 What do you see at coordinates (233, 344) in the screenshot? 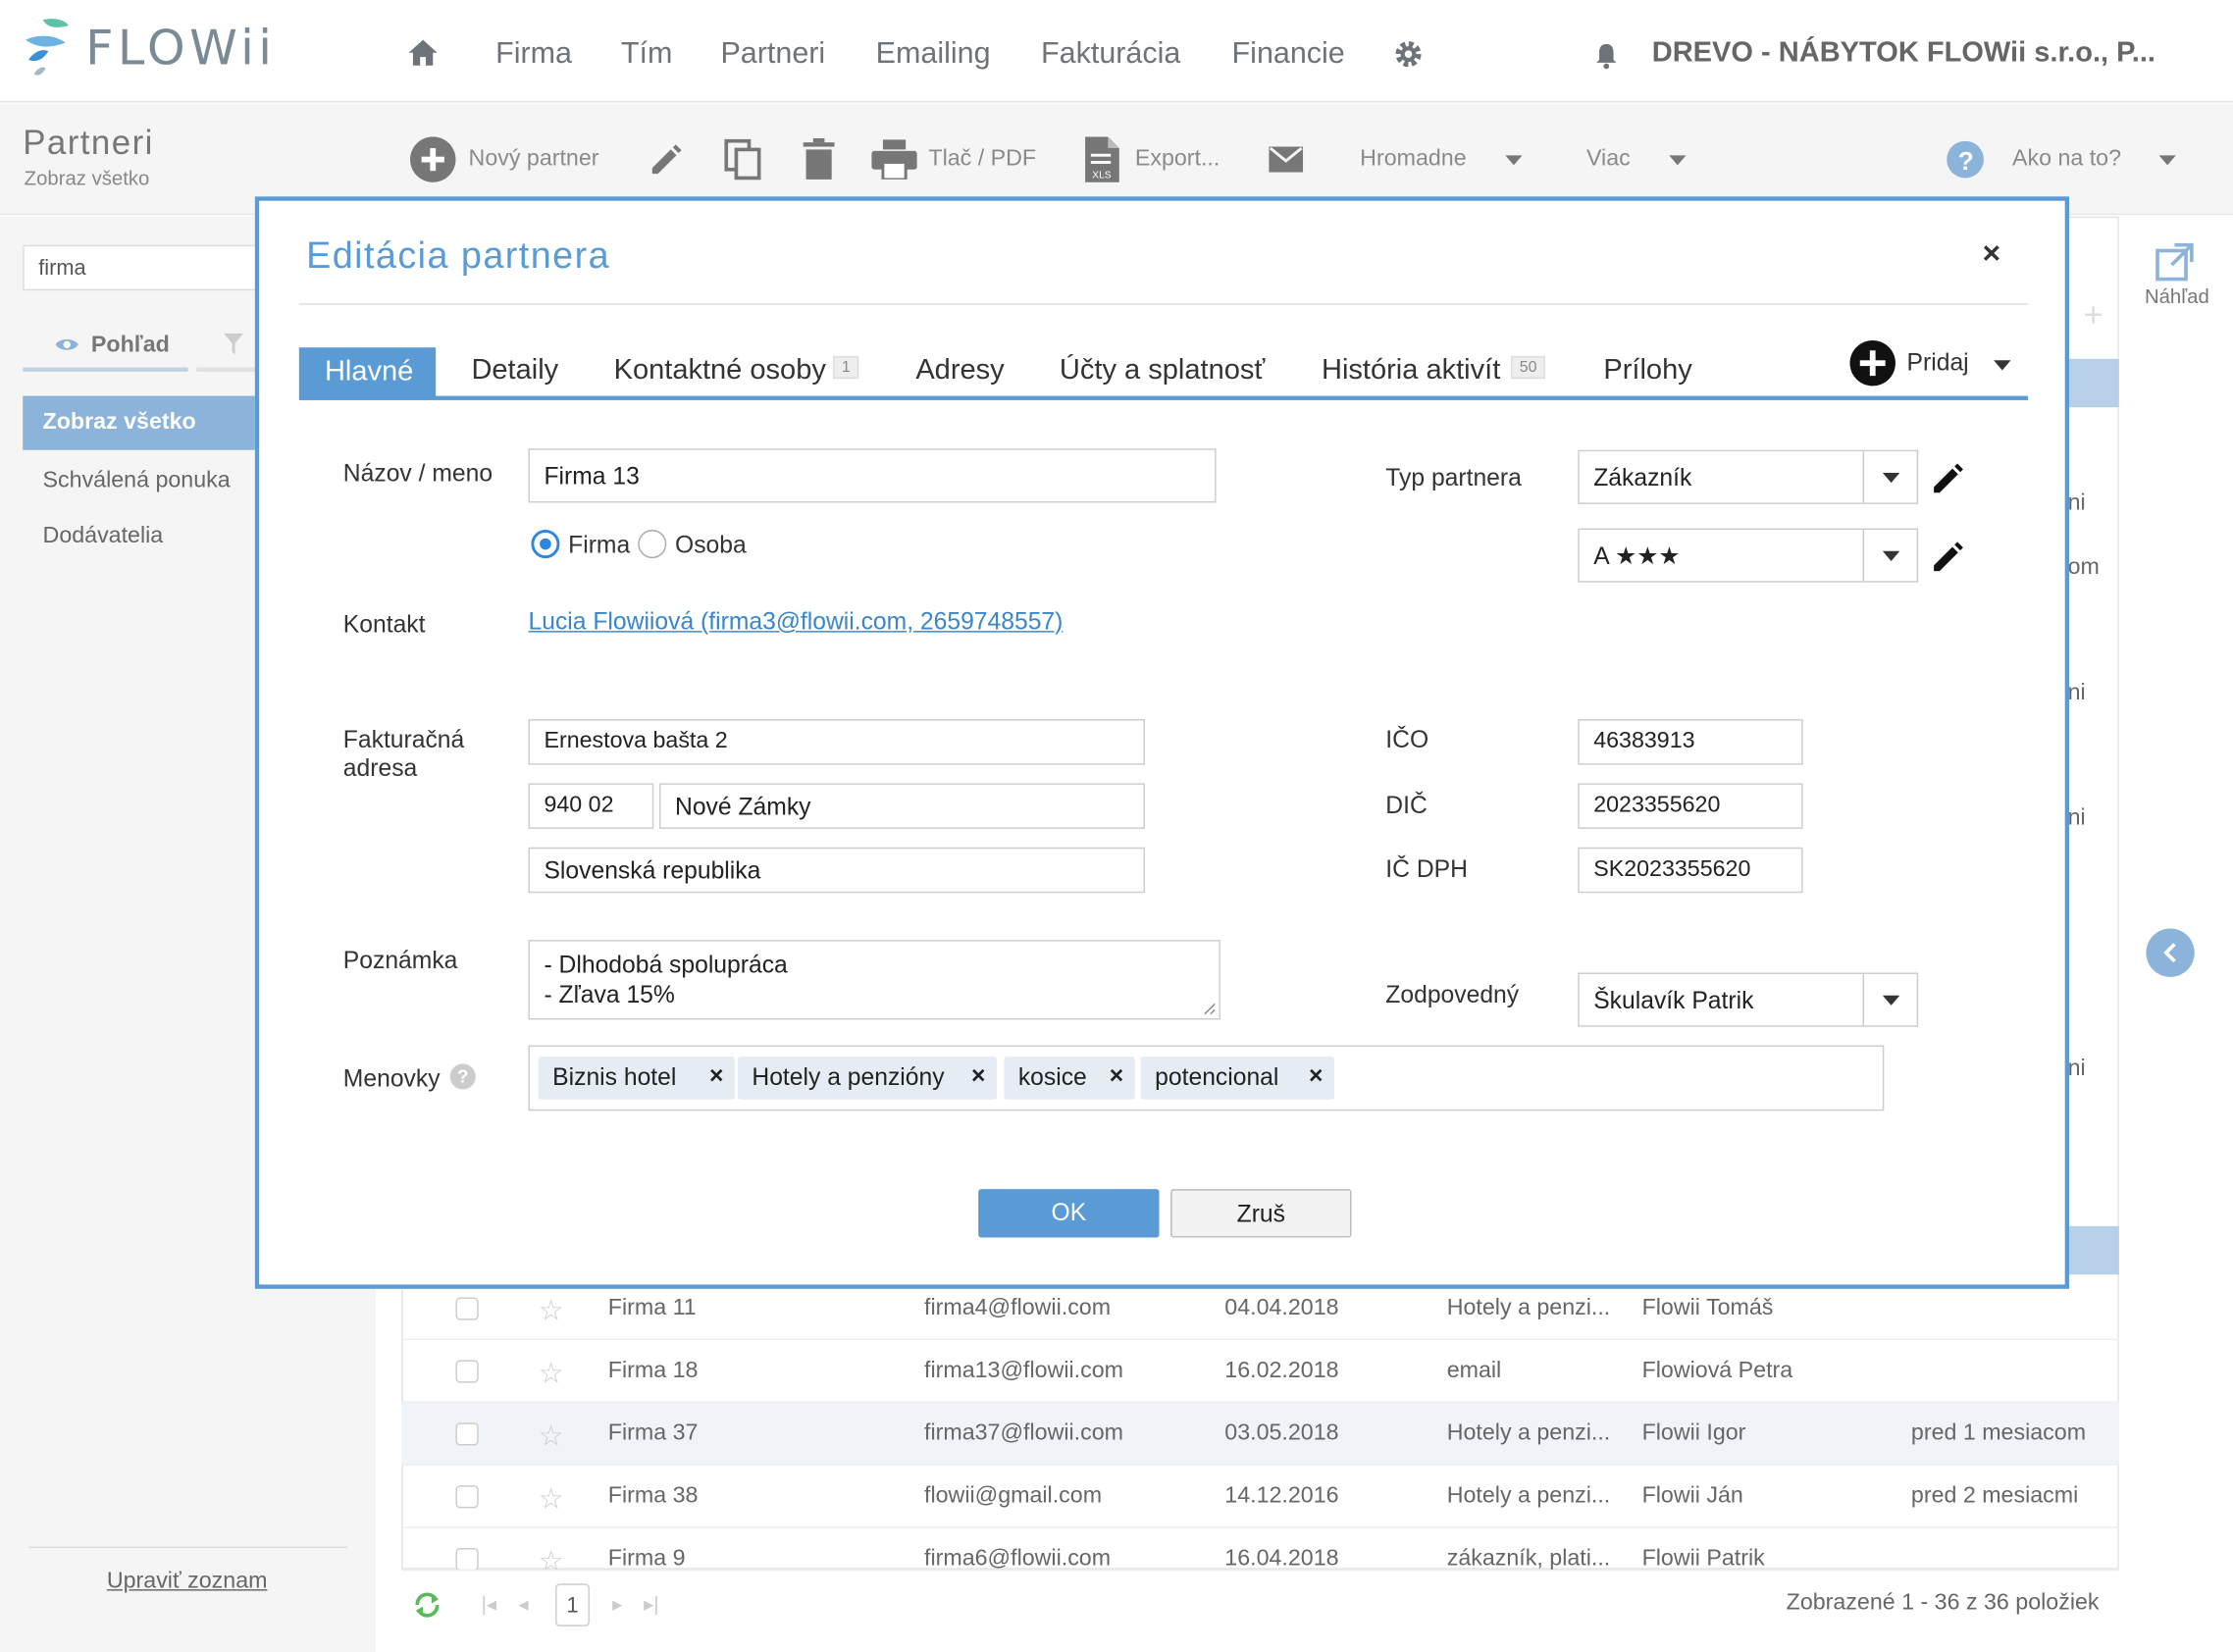
I see `filter-icon` at bounding box center [233, 344].